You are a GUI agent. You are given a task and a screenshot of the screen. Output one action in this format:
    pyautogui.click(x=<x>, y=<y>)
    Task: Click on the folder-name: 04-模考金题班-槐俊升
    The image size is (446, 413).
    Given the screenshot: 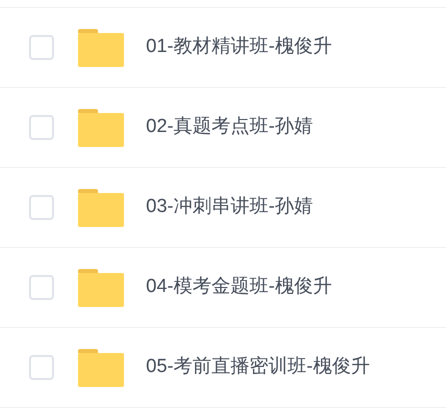 What is the action you would take?
    pyautogui.click(x=239, y=287)
    